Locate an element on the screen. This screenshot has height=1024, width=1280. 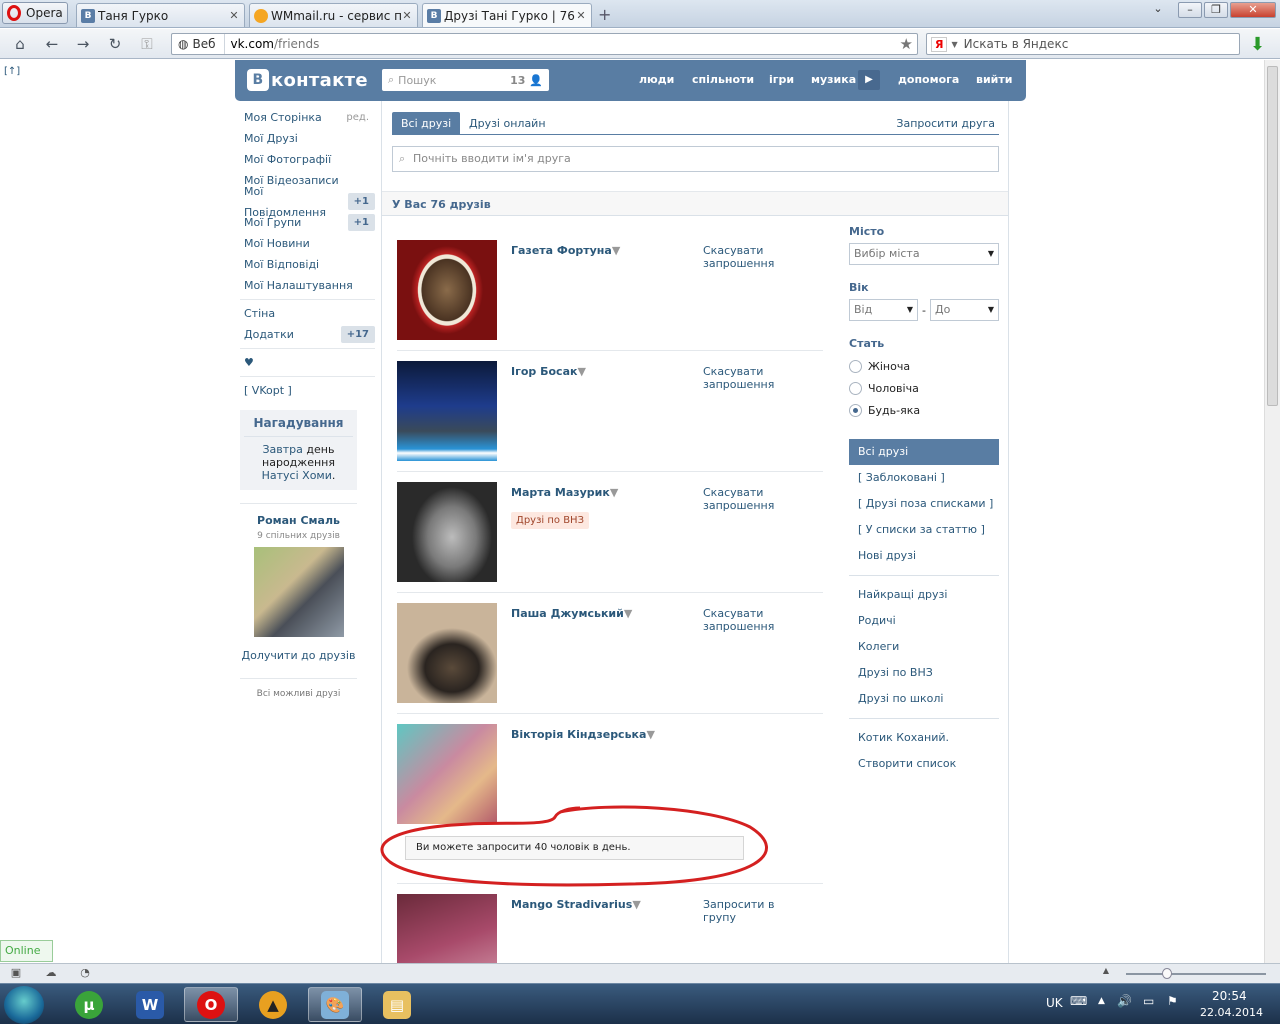
reload-icon: ↻ is located at coordinates (115, 44).